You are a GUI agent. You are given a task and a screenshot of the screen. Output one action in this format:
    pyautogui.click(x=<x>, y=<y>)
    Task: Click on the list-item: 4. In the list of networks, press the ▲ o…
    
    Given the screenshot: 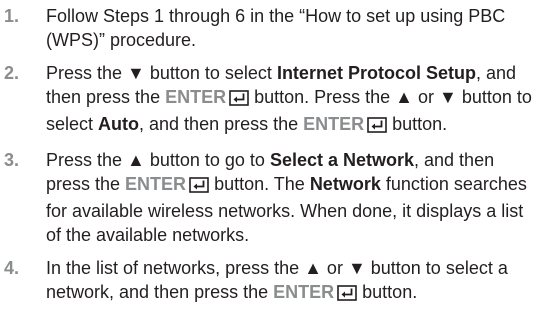 What is the action you would take?
    pyautogui.click(x=273, y=281)
    